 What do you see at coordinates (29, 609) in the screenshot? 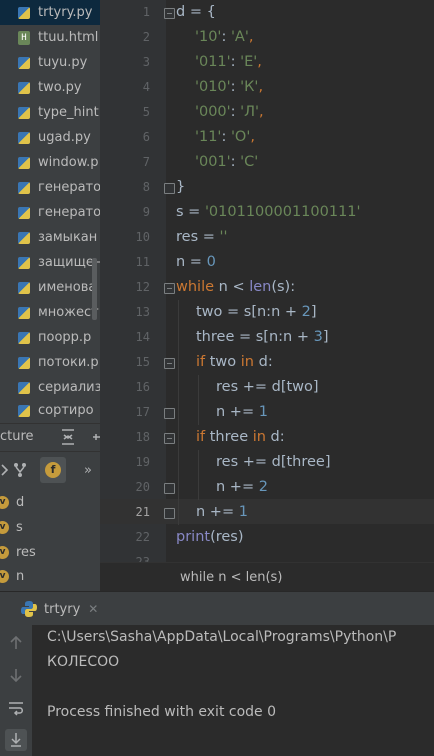
I see `python-icon` at bounding box center [29, 609].